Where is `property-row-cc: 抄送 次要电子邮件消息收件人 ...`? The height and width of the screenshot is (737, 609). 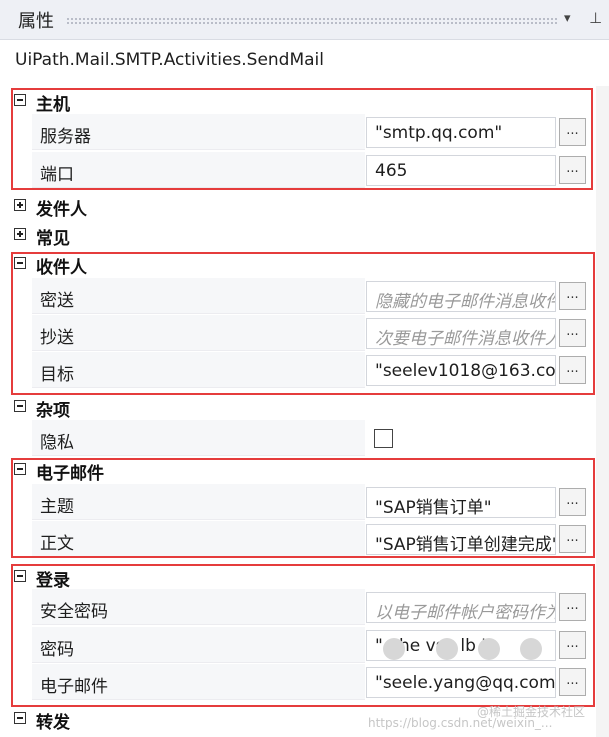 property-row-cc: 抄送 次要电子邮件消息收件人 ... is located at coordinates (312, 333).